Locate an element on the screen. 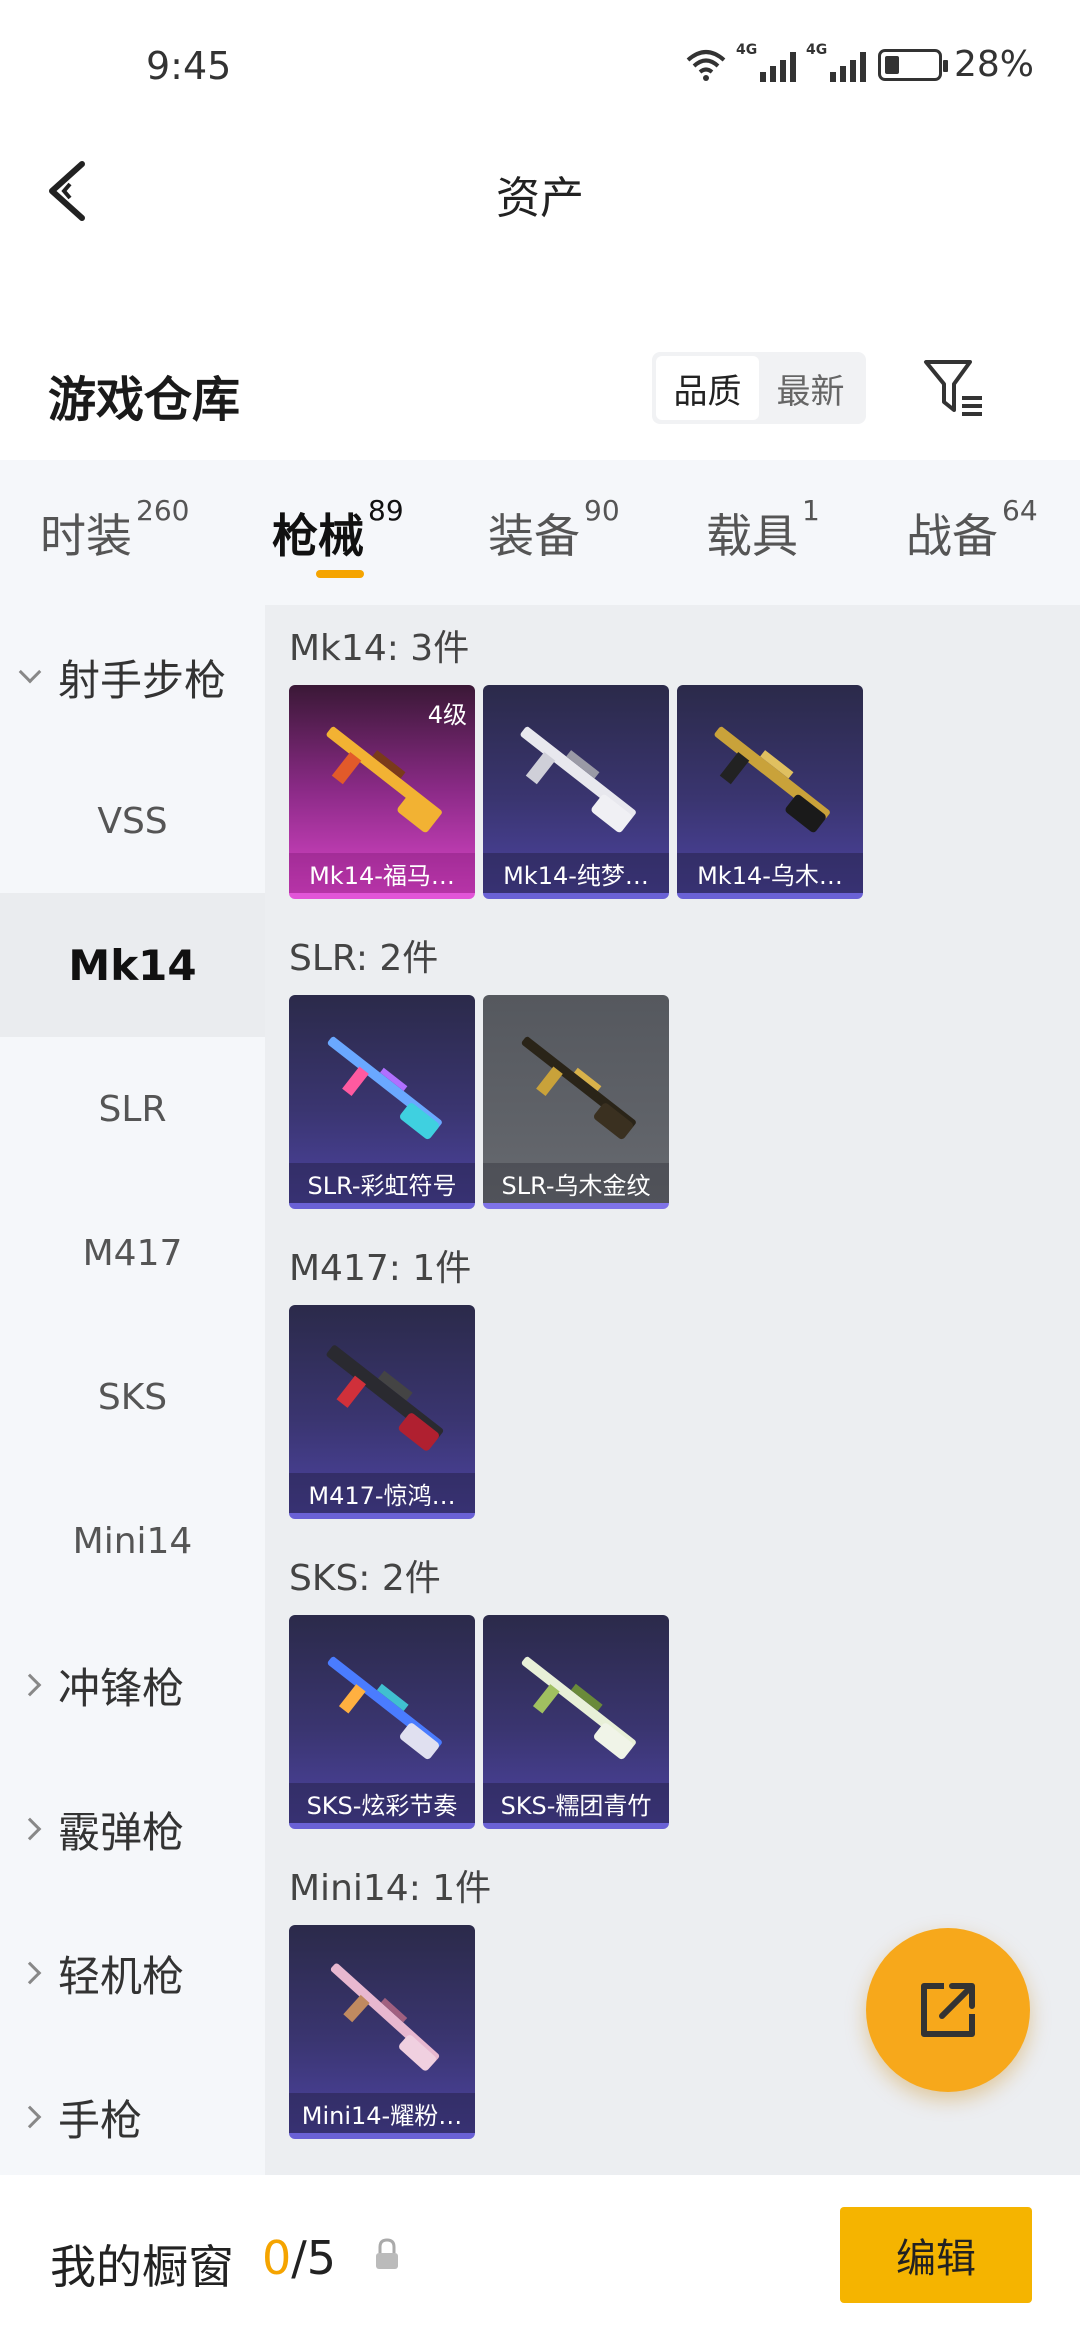 Image resolution: width=1080 pixels, height=2340 pixels. status-icons: 4G 4G 28% is located at coordinates (860, 63).